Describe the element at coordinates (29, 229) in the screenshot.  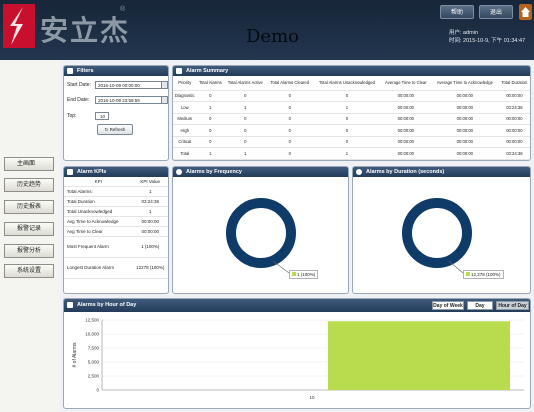
I see `sidebar-item-alarm-log: 报警记录` at that location.